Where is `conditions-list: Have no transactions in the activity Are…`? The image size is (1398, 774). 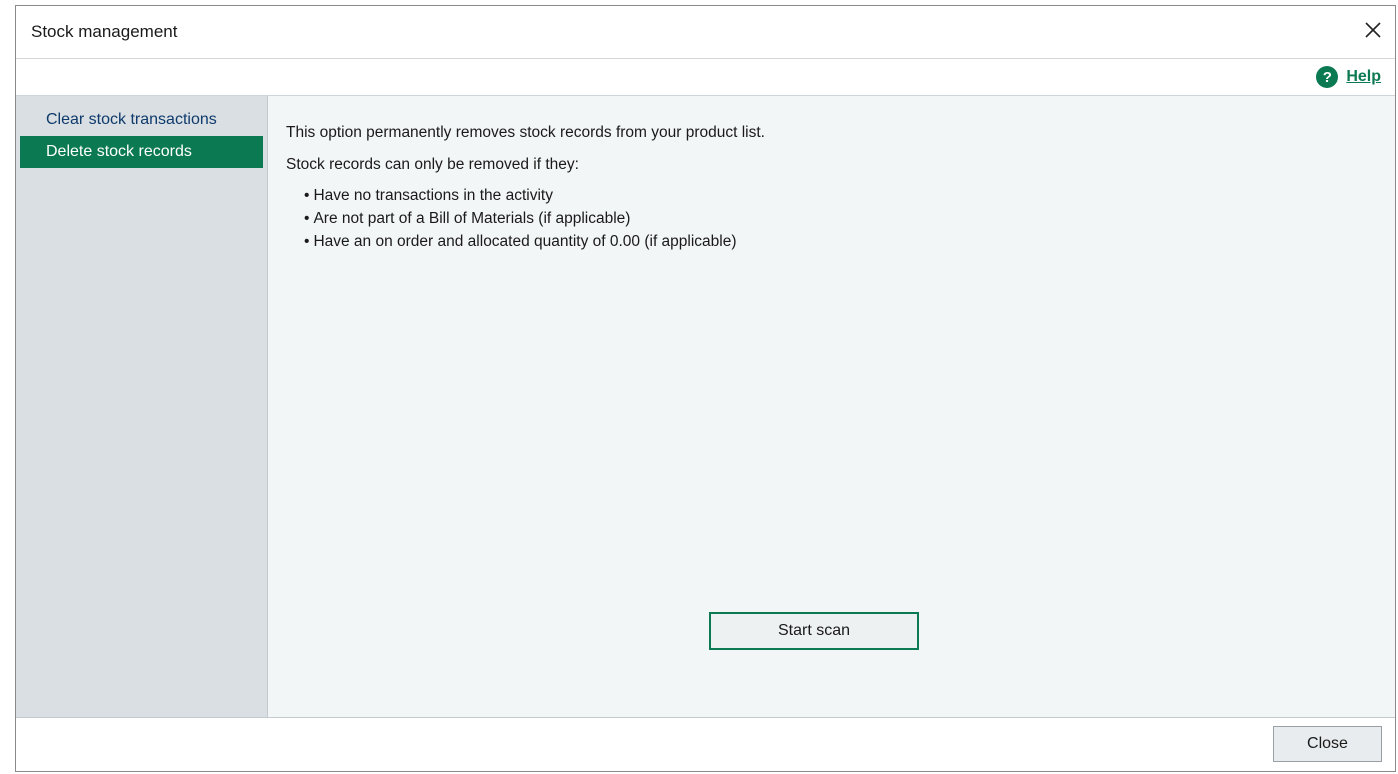 conditions-list: Have no transactions in the activity Are… is located at coordinates (520, 218).